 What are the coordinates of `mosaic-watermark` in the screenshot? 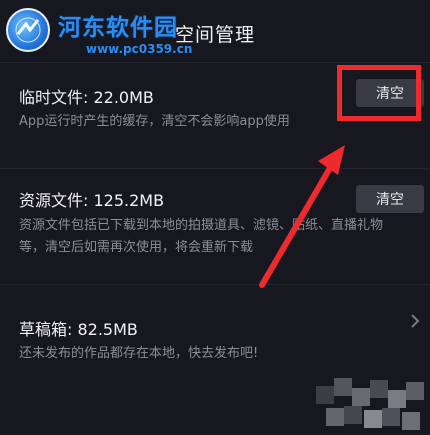 It's located at (373, 406).